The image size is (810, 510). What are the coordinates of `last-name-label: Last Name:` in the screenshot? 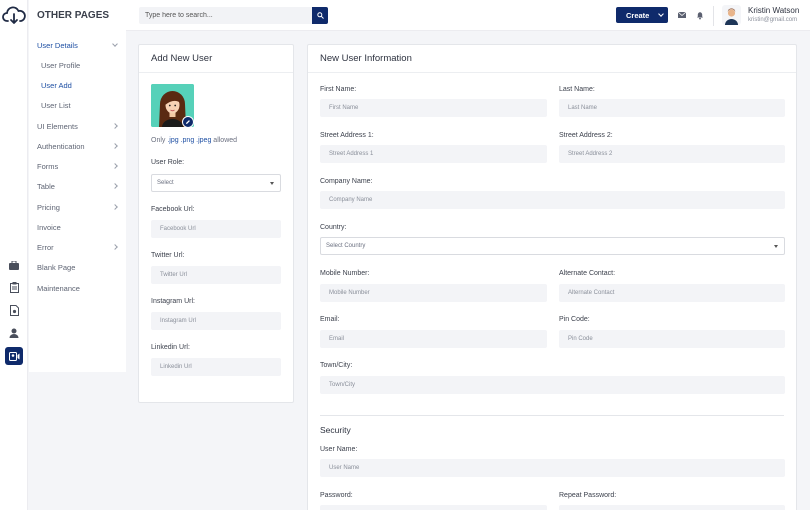 It's located at (577, 89).